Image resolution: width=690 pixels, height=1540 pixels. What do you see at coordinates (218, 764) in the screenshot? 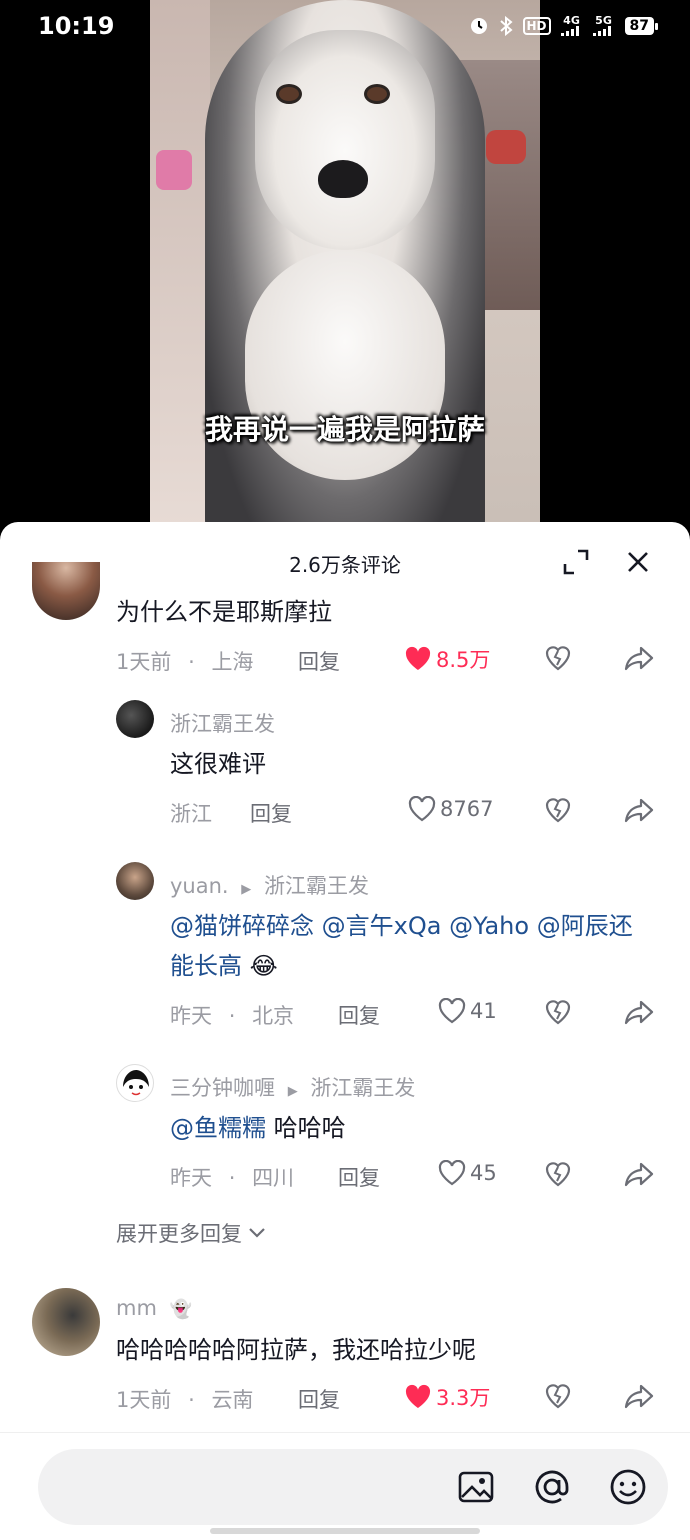
I see `comment-text: 这很难评` at bounding box center [218, 764].